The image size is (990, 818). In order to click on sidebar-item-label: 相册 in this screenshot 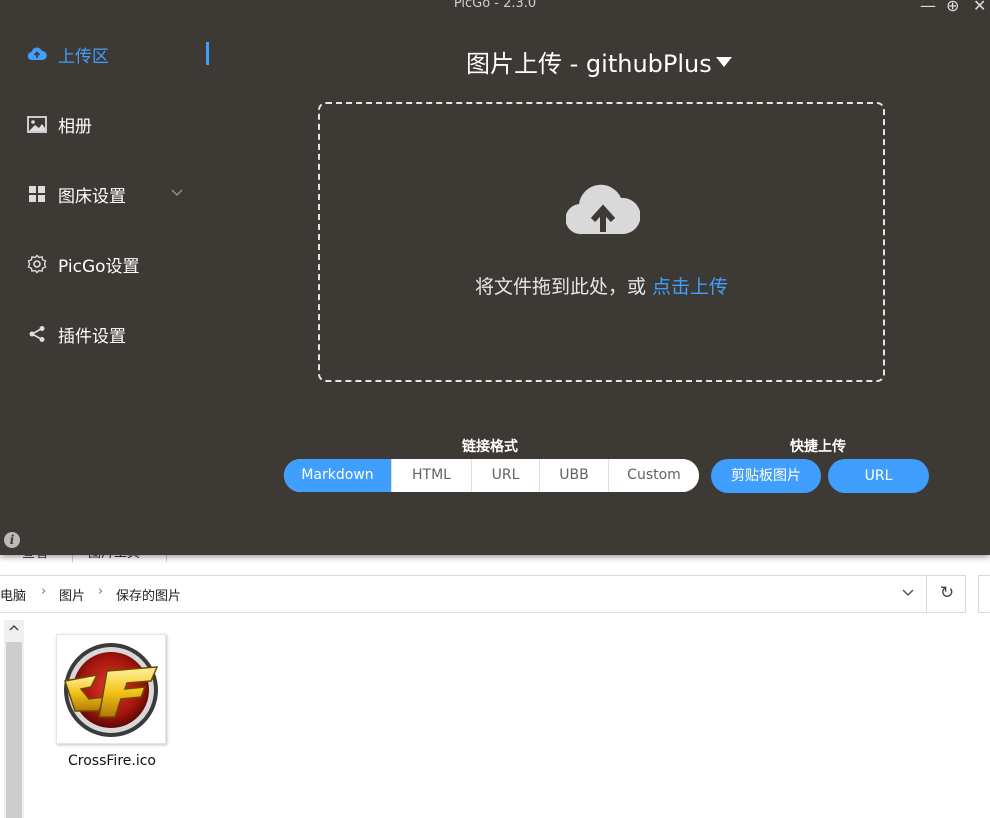, I will do `click(75, 126)`.